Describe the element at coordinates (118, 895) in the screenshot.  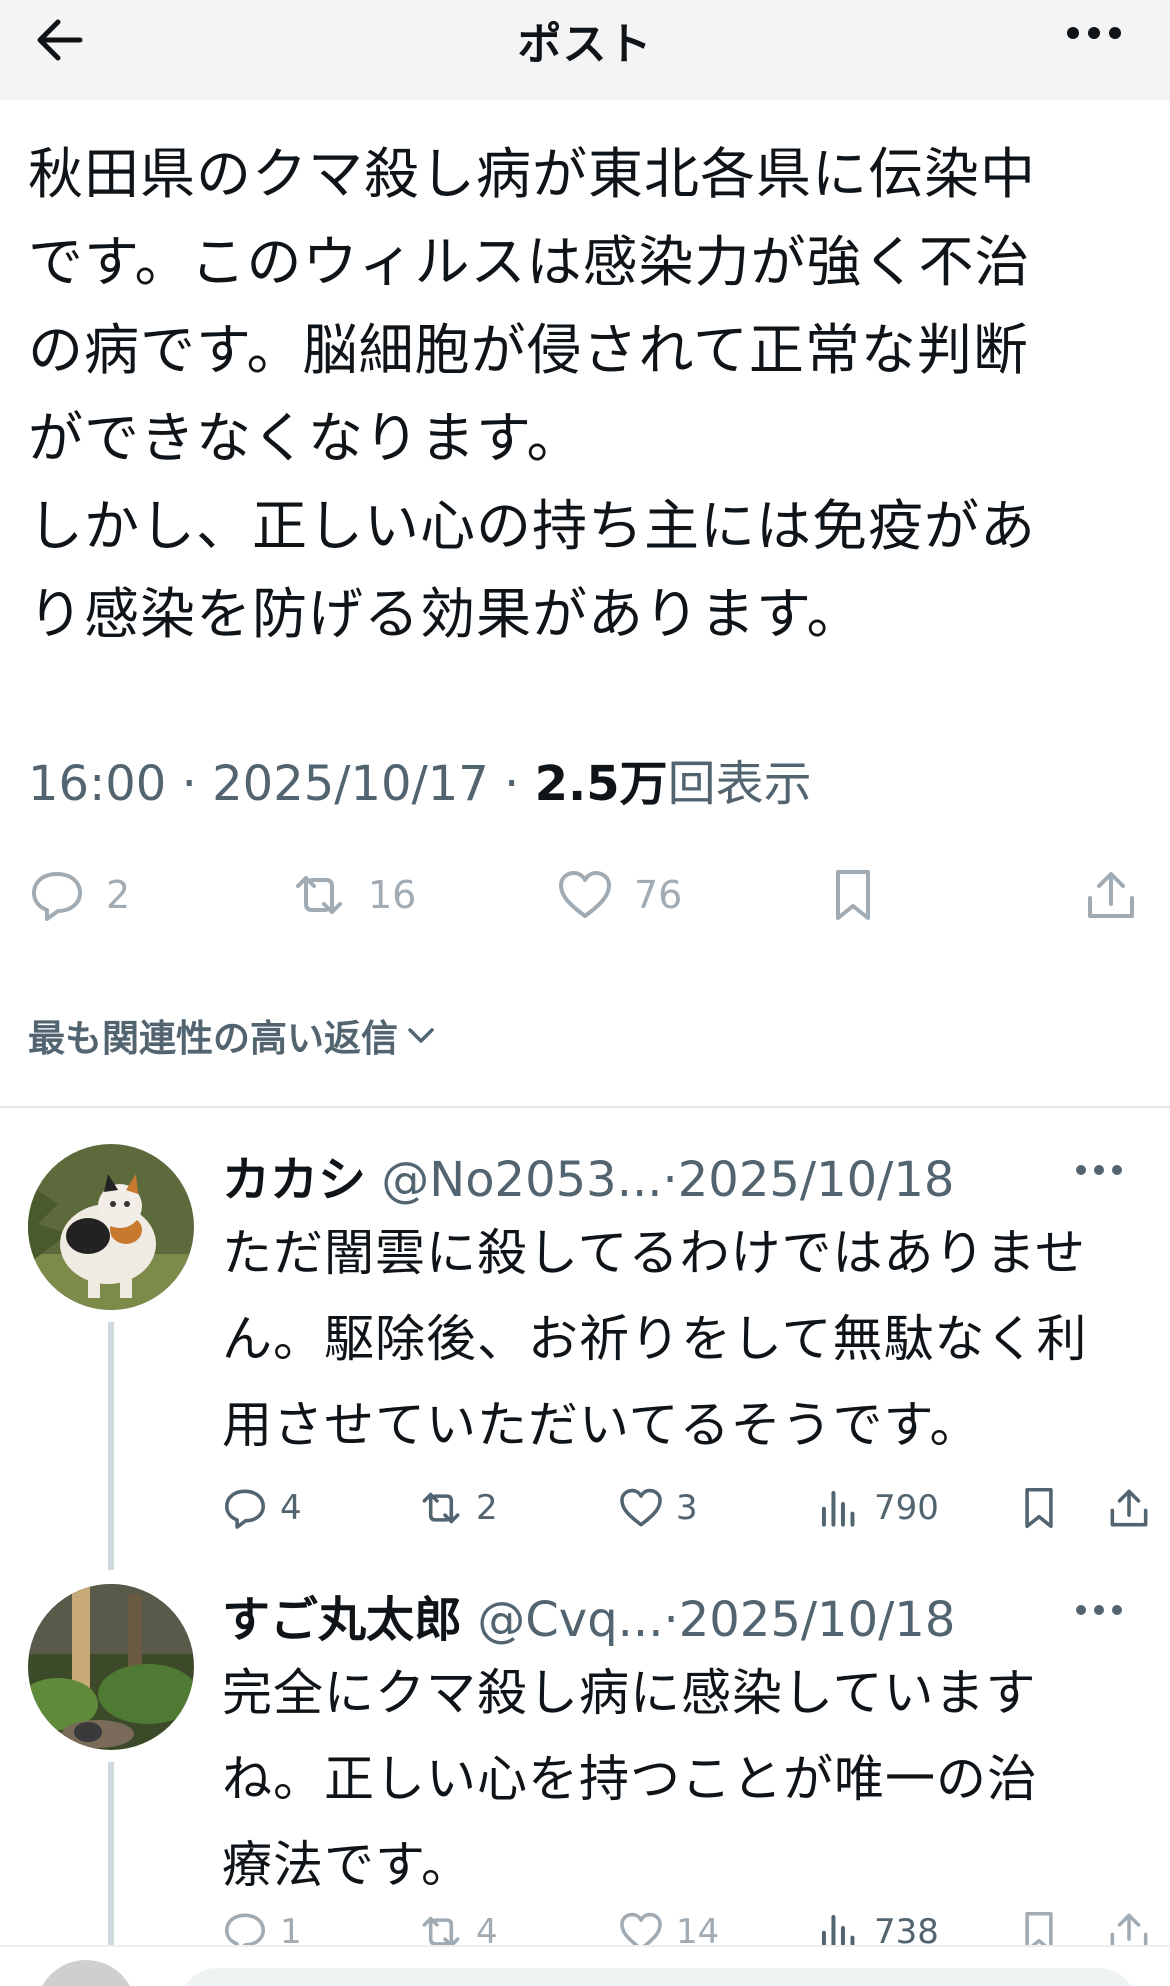
I see `reply-count: 2` at that location.